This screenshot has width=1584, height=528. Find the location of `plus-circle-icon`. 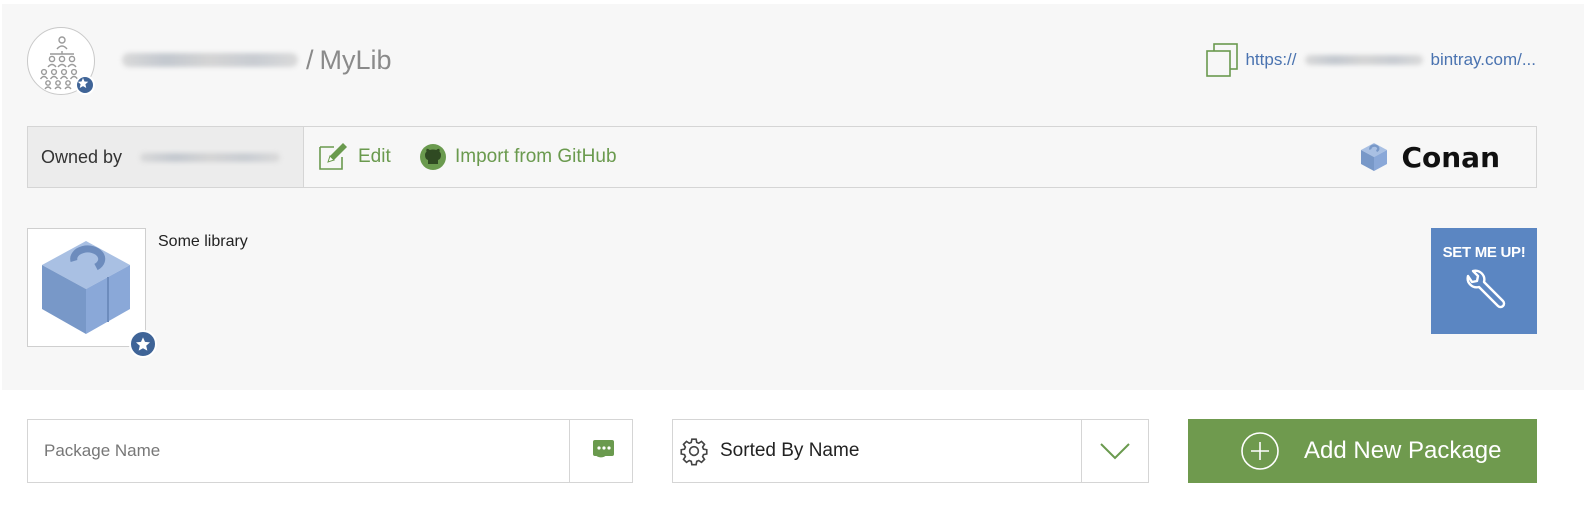

plus-circle-icon is located at coordinates (1260, 451).